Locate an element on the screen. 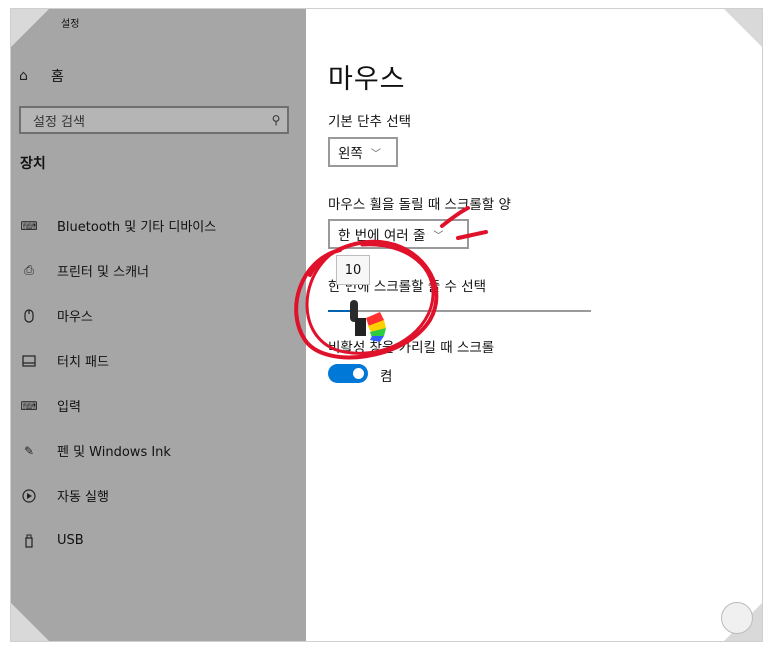  sidebar-item-label: USB is located at coordinates (70, 540).